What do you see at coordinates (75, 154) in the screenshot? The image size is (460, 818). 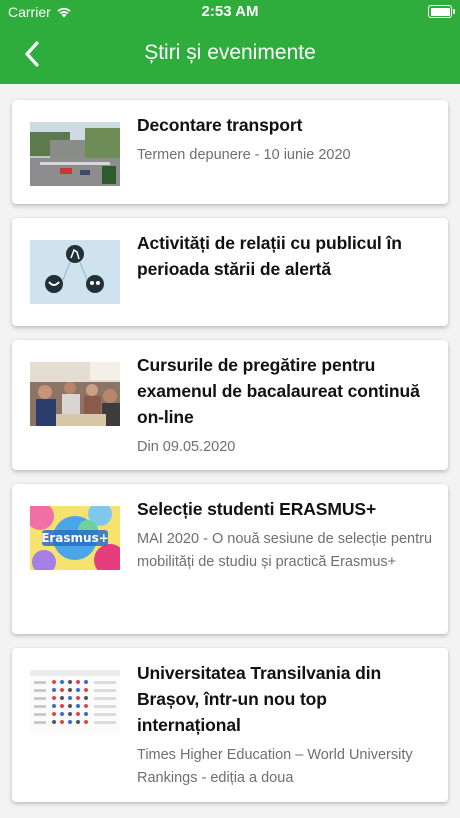 I see `news-thumbnail-street-photo` at bounding box center [75, 154].